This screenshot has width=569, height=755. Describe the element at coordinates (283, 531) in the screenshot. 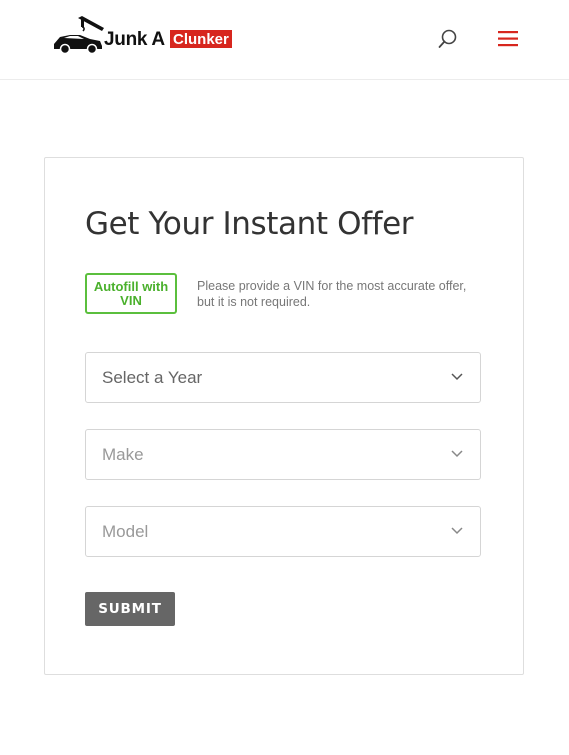

I see `model-select: Model` at that location.